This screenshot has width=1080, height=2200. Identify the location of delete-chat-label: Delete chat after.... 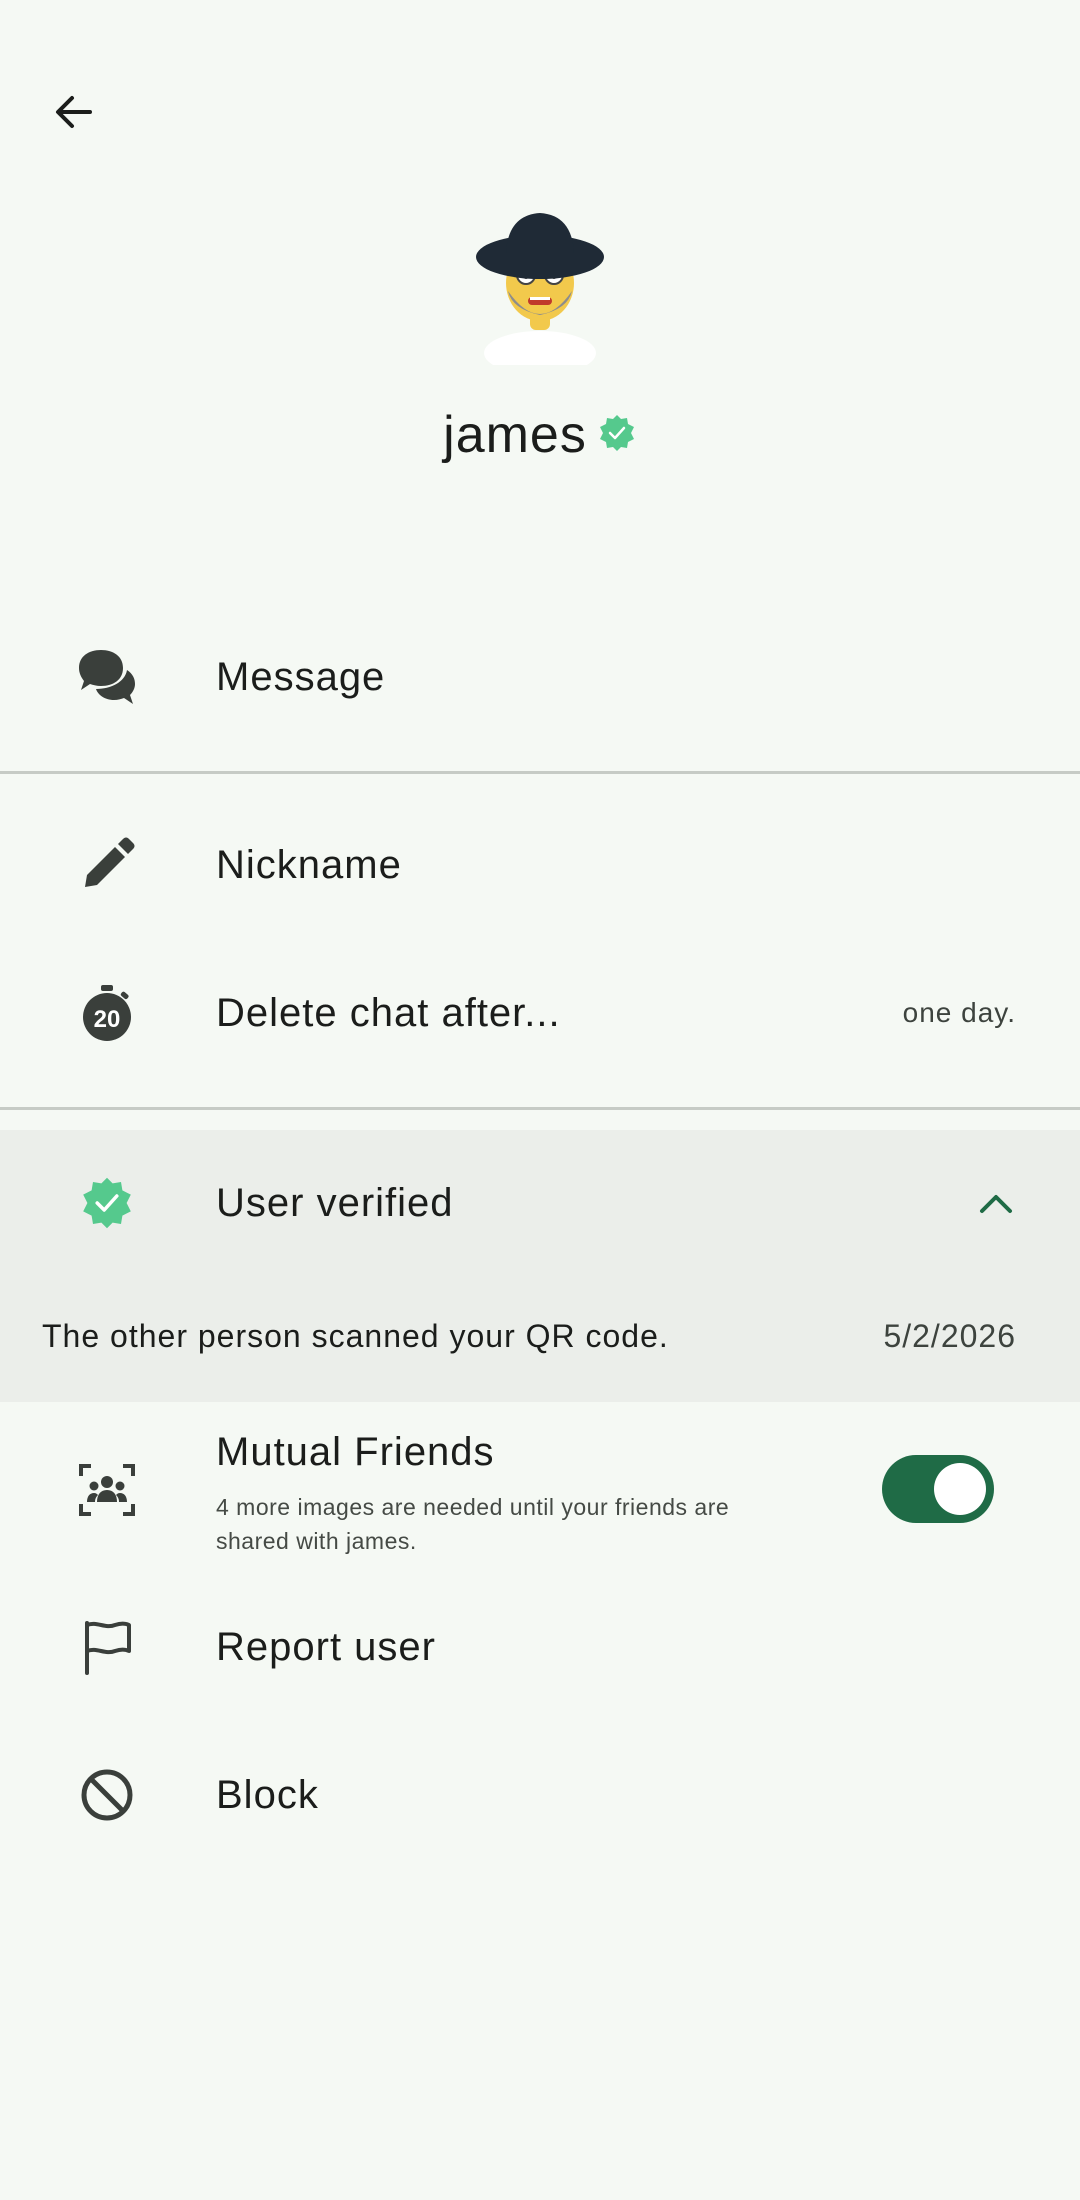
(388, 1012).